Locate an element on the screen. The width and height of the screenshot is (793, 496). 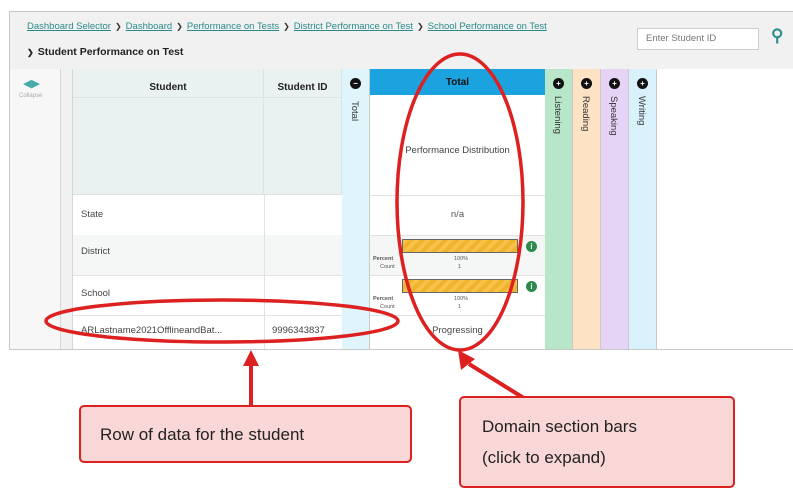
student-id-header-label: Student ID is located at coordinates (302, 87).